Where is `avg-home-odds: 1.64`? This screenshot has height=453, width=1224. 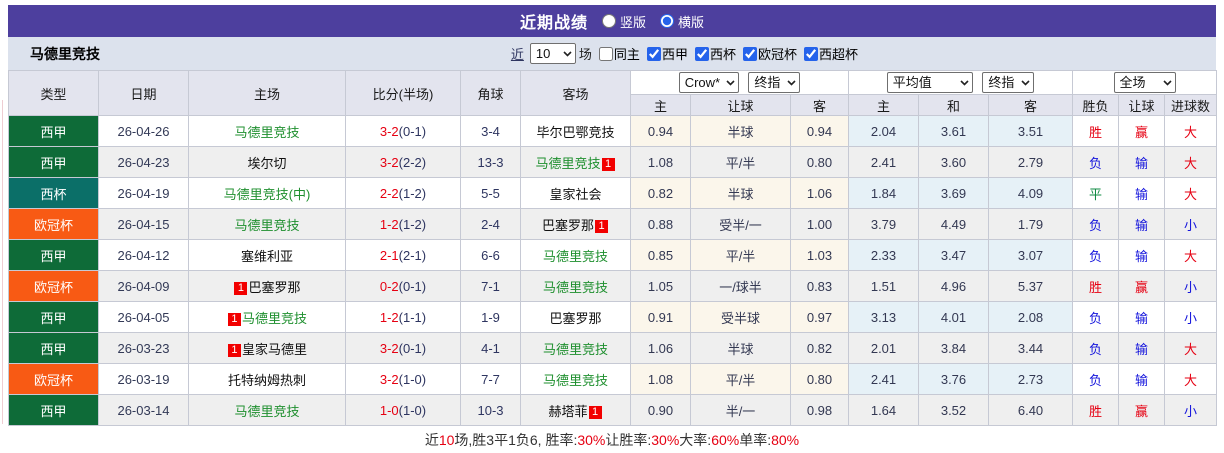
avg-home-odds: 1.64 is located at coordinates (883, 410).